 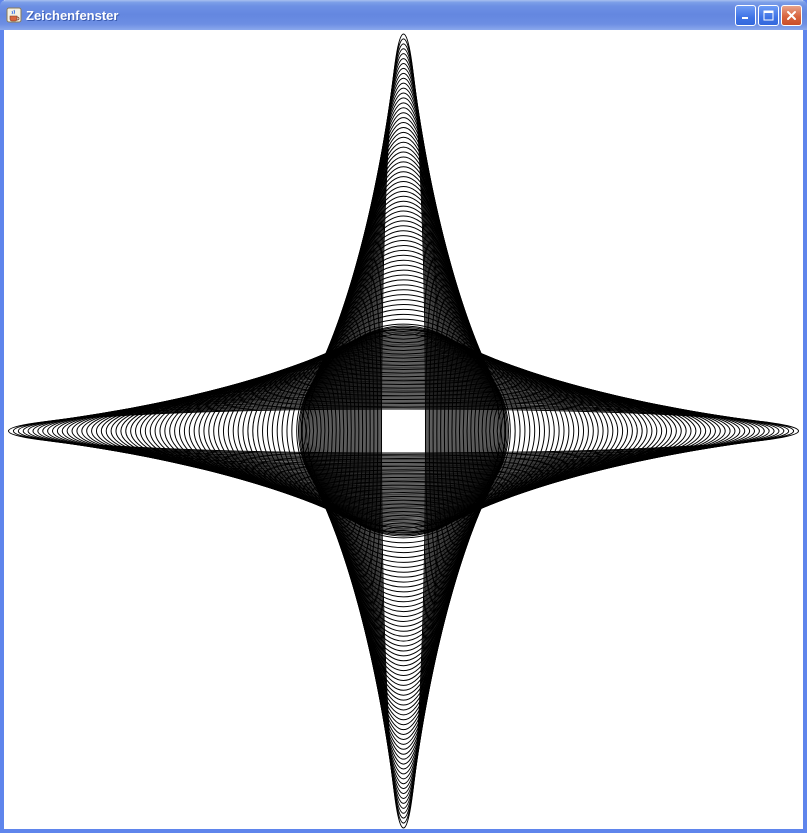 I want to click on maximize-button, so click(x=768, y=15).